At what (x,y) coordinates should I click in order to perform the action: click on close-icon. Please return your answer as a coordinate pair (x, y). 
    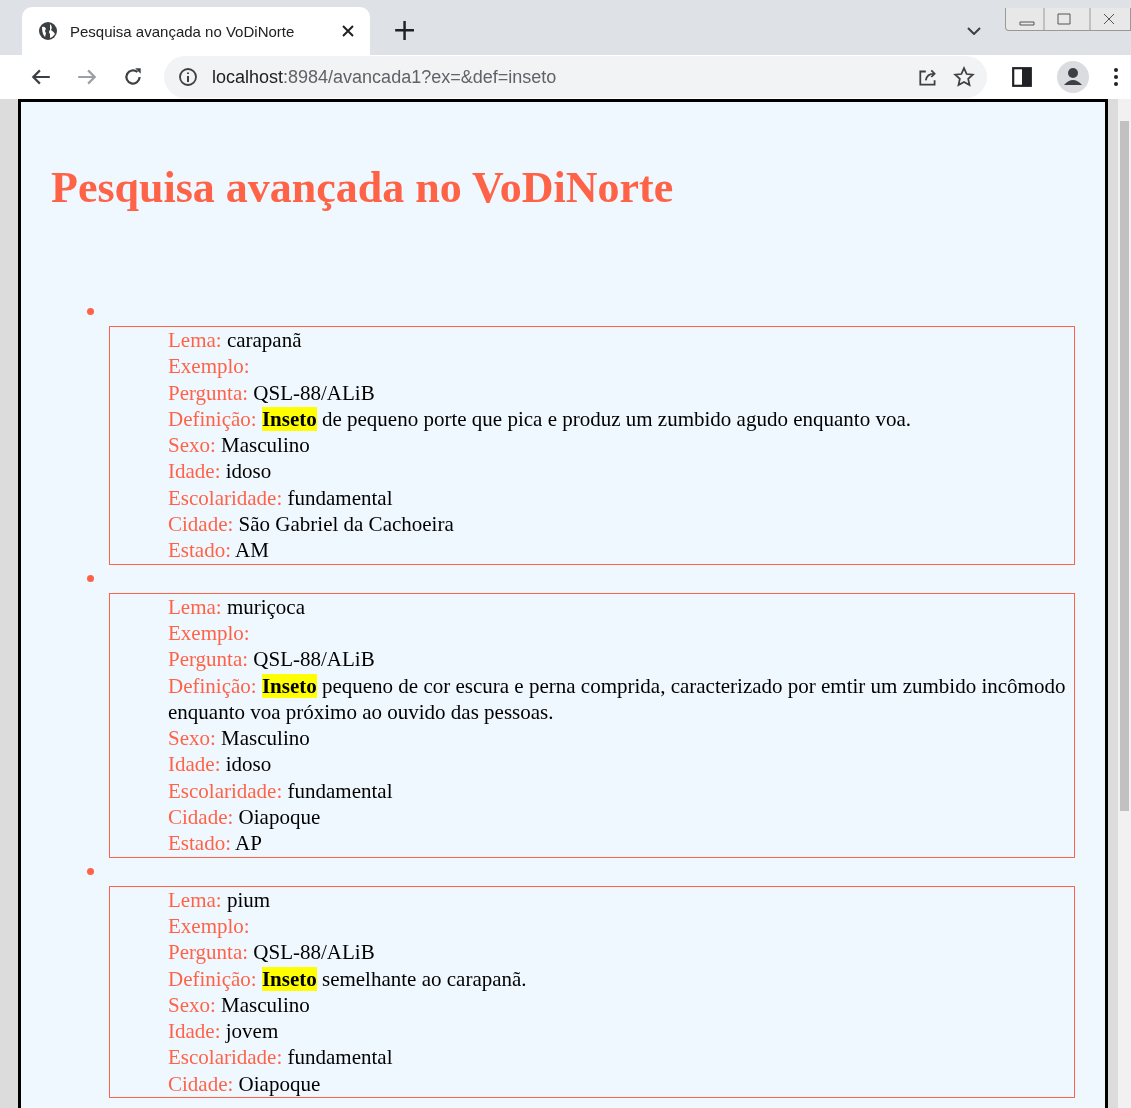
    Looking at the image, I should click on (348, 31).